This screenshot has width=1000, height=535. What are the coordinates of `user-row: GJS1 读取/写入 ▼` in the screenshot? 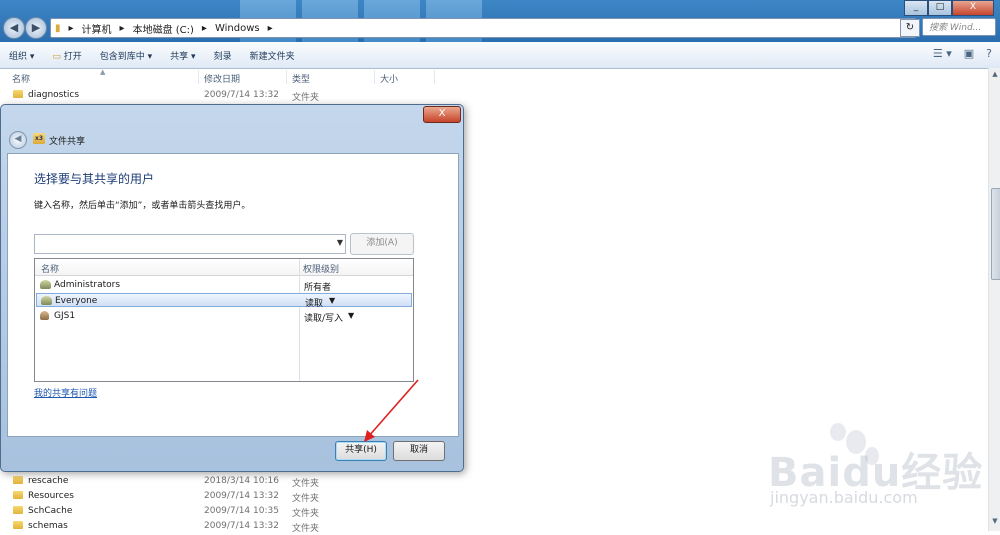 It's located at (224, 316).